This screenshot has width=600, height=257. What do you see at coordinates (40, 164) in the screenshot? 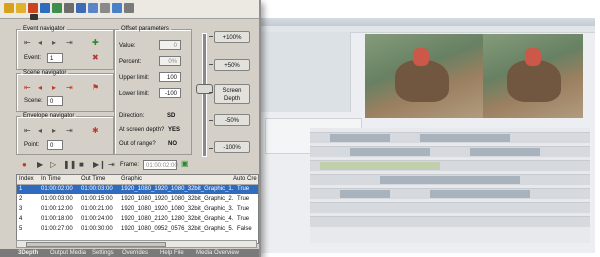
I see `play-icon: ▶` at bounding box center [40, 164].